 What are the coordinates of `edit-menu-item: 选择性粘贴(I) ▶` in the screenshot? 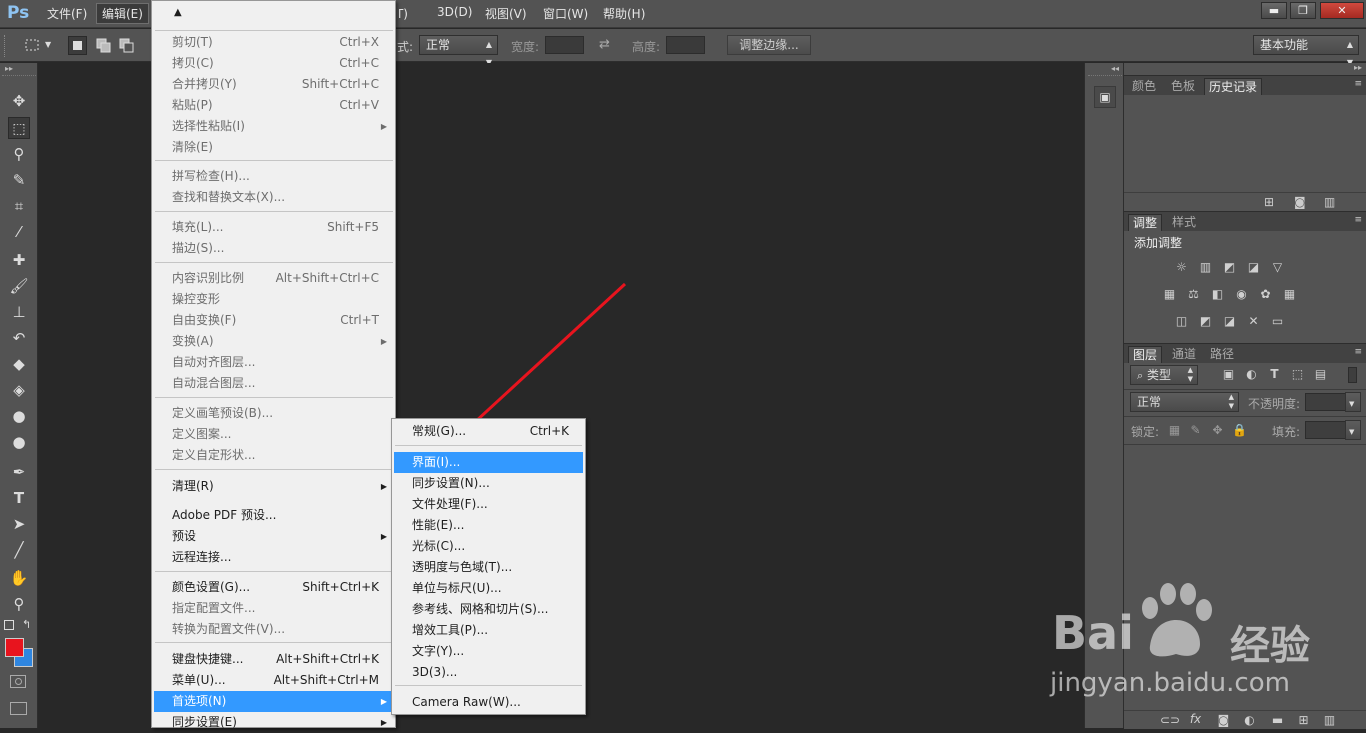 It's located at (273, 126).